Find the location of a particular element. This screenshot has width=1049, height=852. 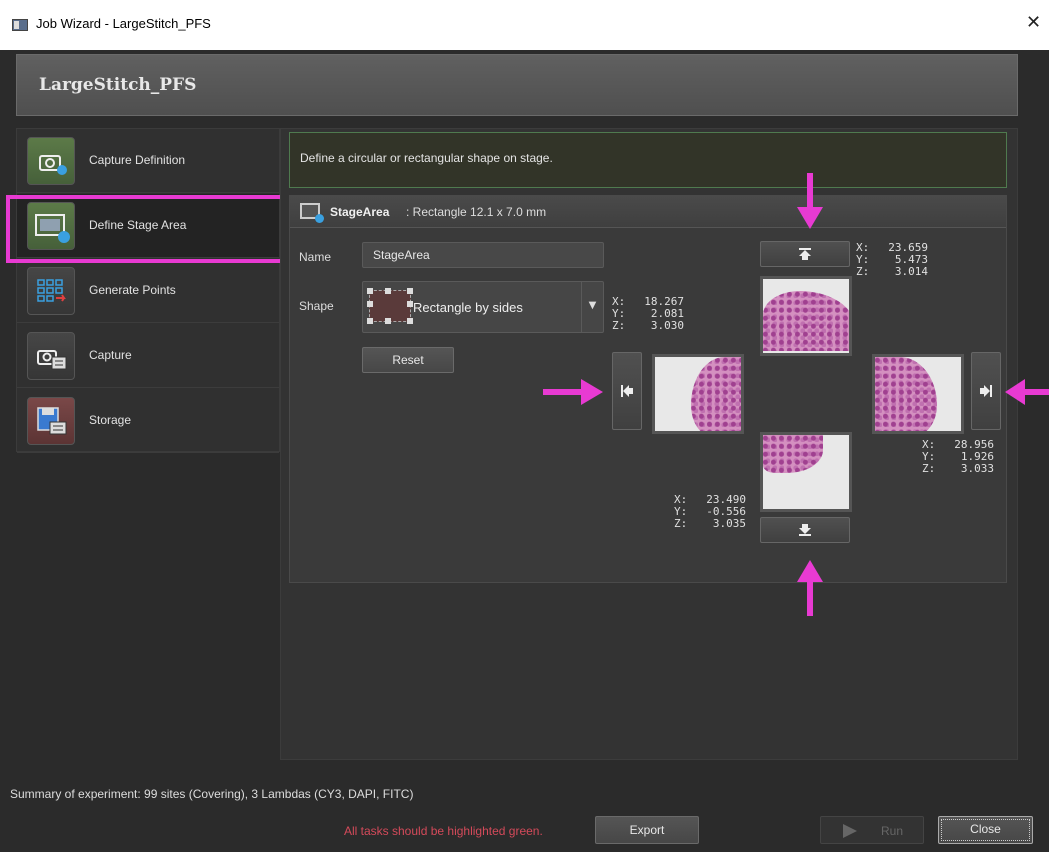

grid-points-icon is located at coordinates (51, 291).